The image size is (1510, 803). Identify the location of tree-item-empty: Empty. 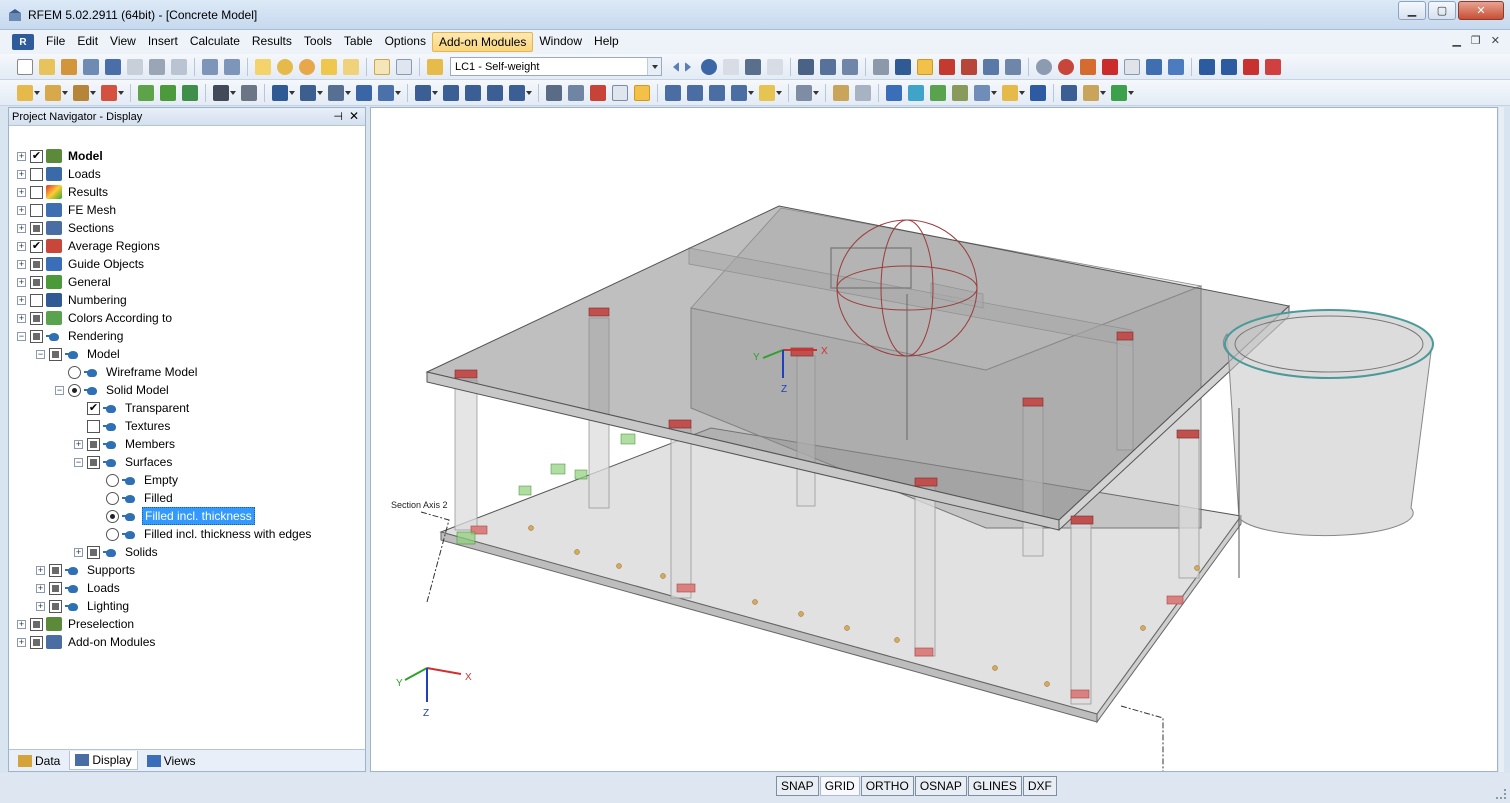
(136, 480).